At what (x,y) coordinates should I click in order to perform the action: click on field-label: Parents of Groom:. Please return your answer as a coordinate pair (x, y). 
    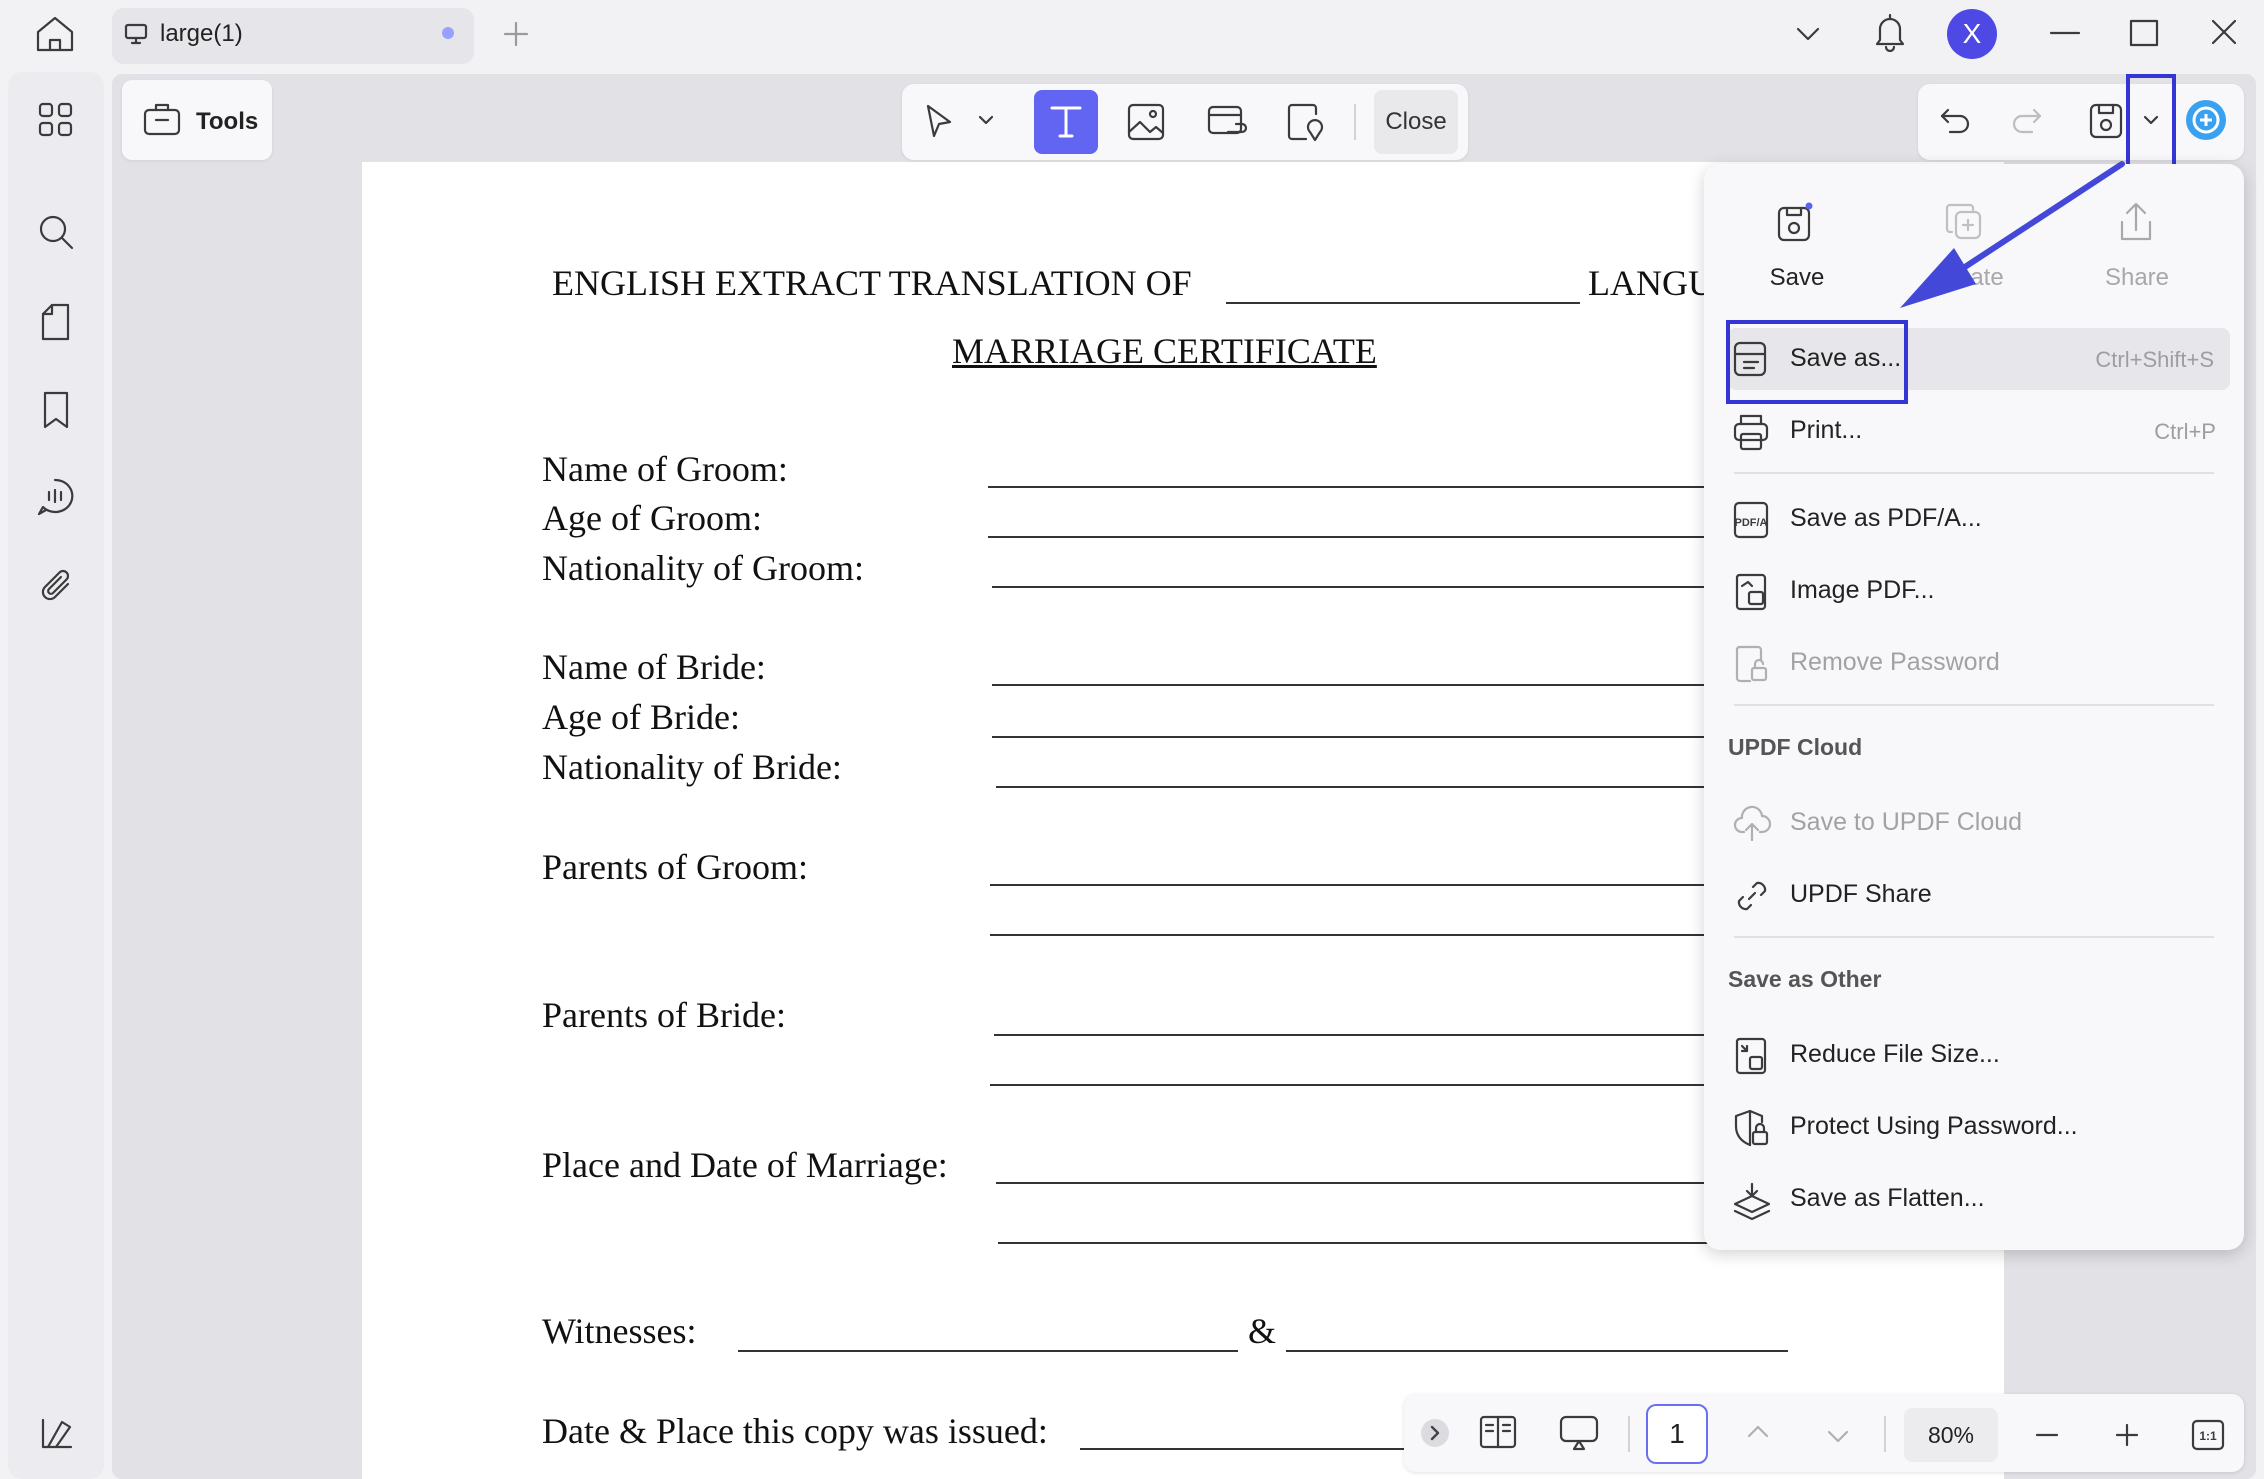
    Looking at the image, I should click on (675, 867).